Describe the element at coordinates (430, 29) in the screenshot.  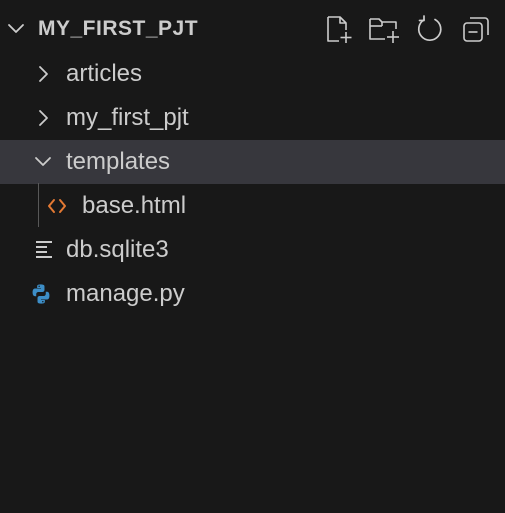
I see `refresh-icon` at that location.